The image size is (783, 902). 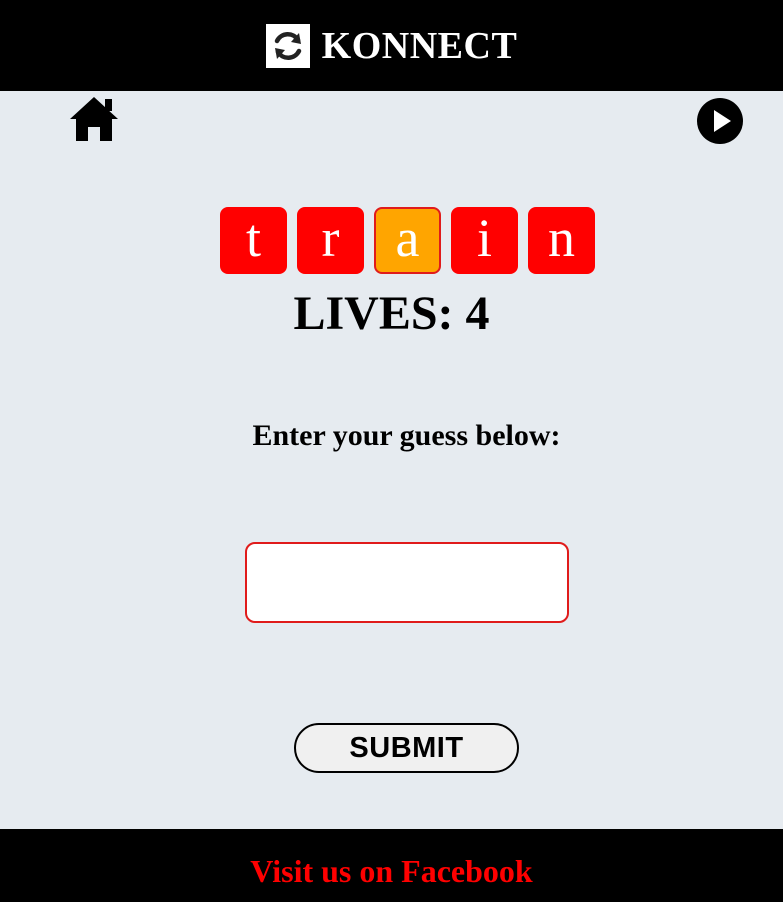 I want to click on brand: KONNECT, so click(x=391, y=45).